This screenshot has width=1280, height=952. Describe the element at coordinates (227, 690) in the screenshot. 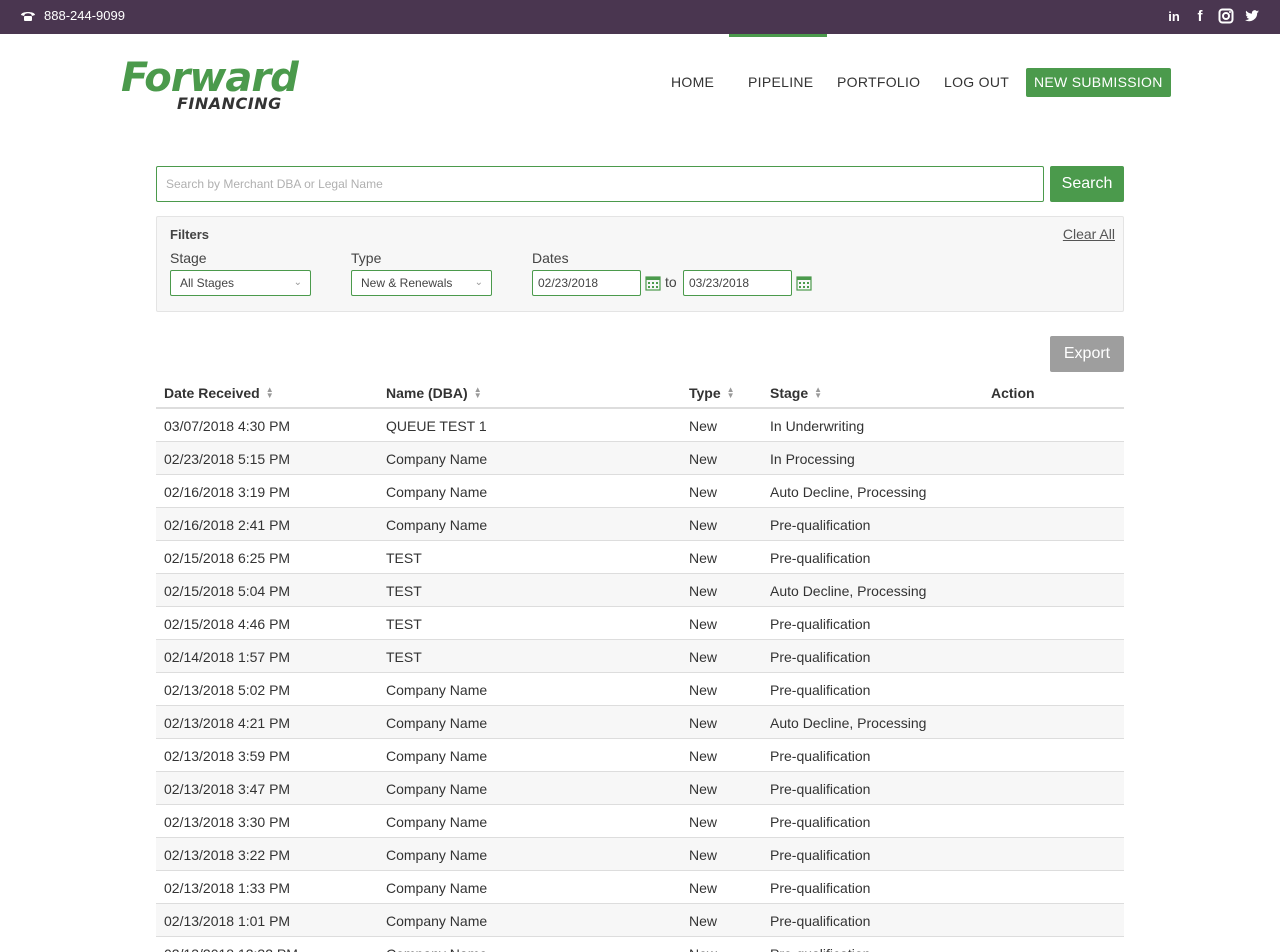

I see `cell-date-received: 02/13/2018 5:02 PM` at that location.